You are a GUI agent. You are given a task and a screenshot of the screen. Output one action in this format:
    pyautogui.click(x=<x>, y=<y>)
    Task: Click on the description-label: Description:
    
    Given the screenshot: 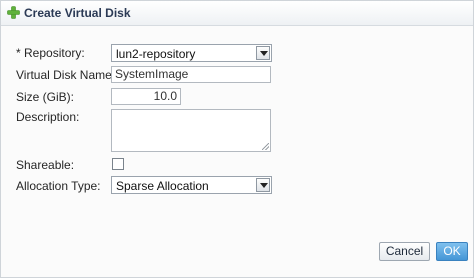 What is the action you would take?
    pyautogui.click(x=48, y=117)
    